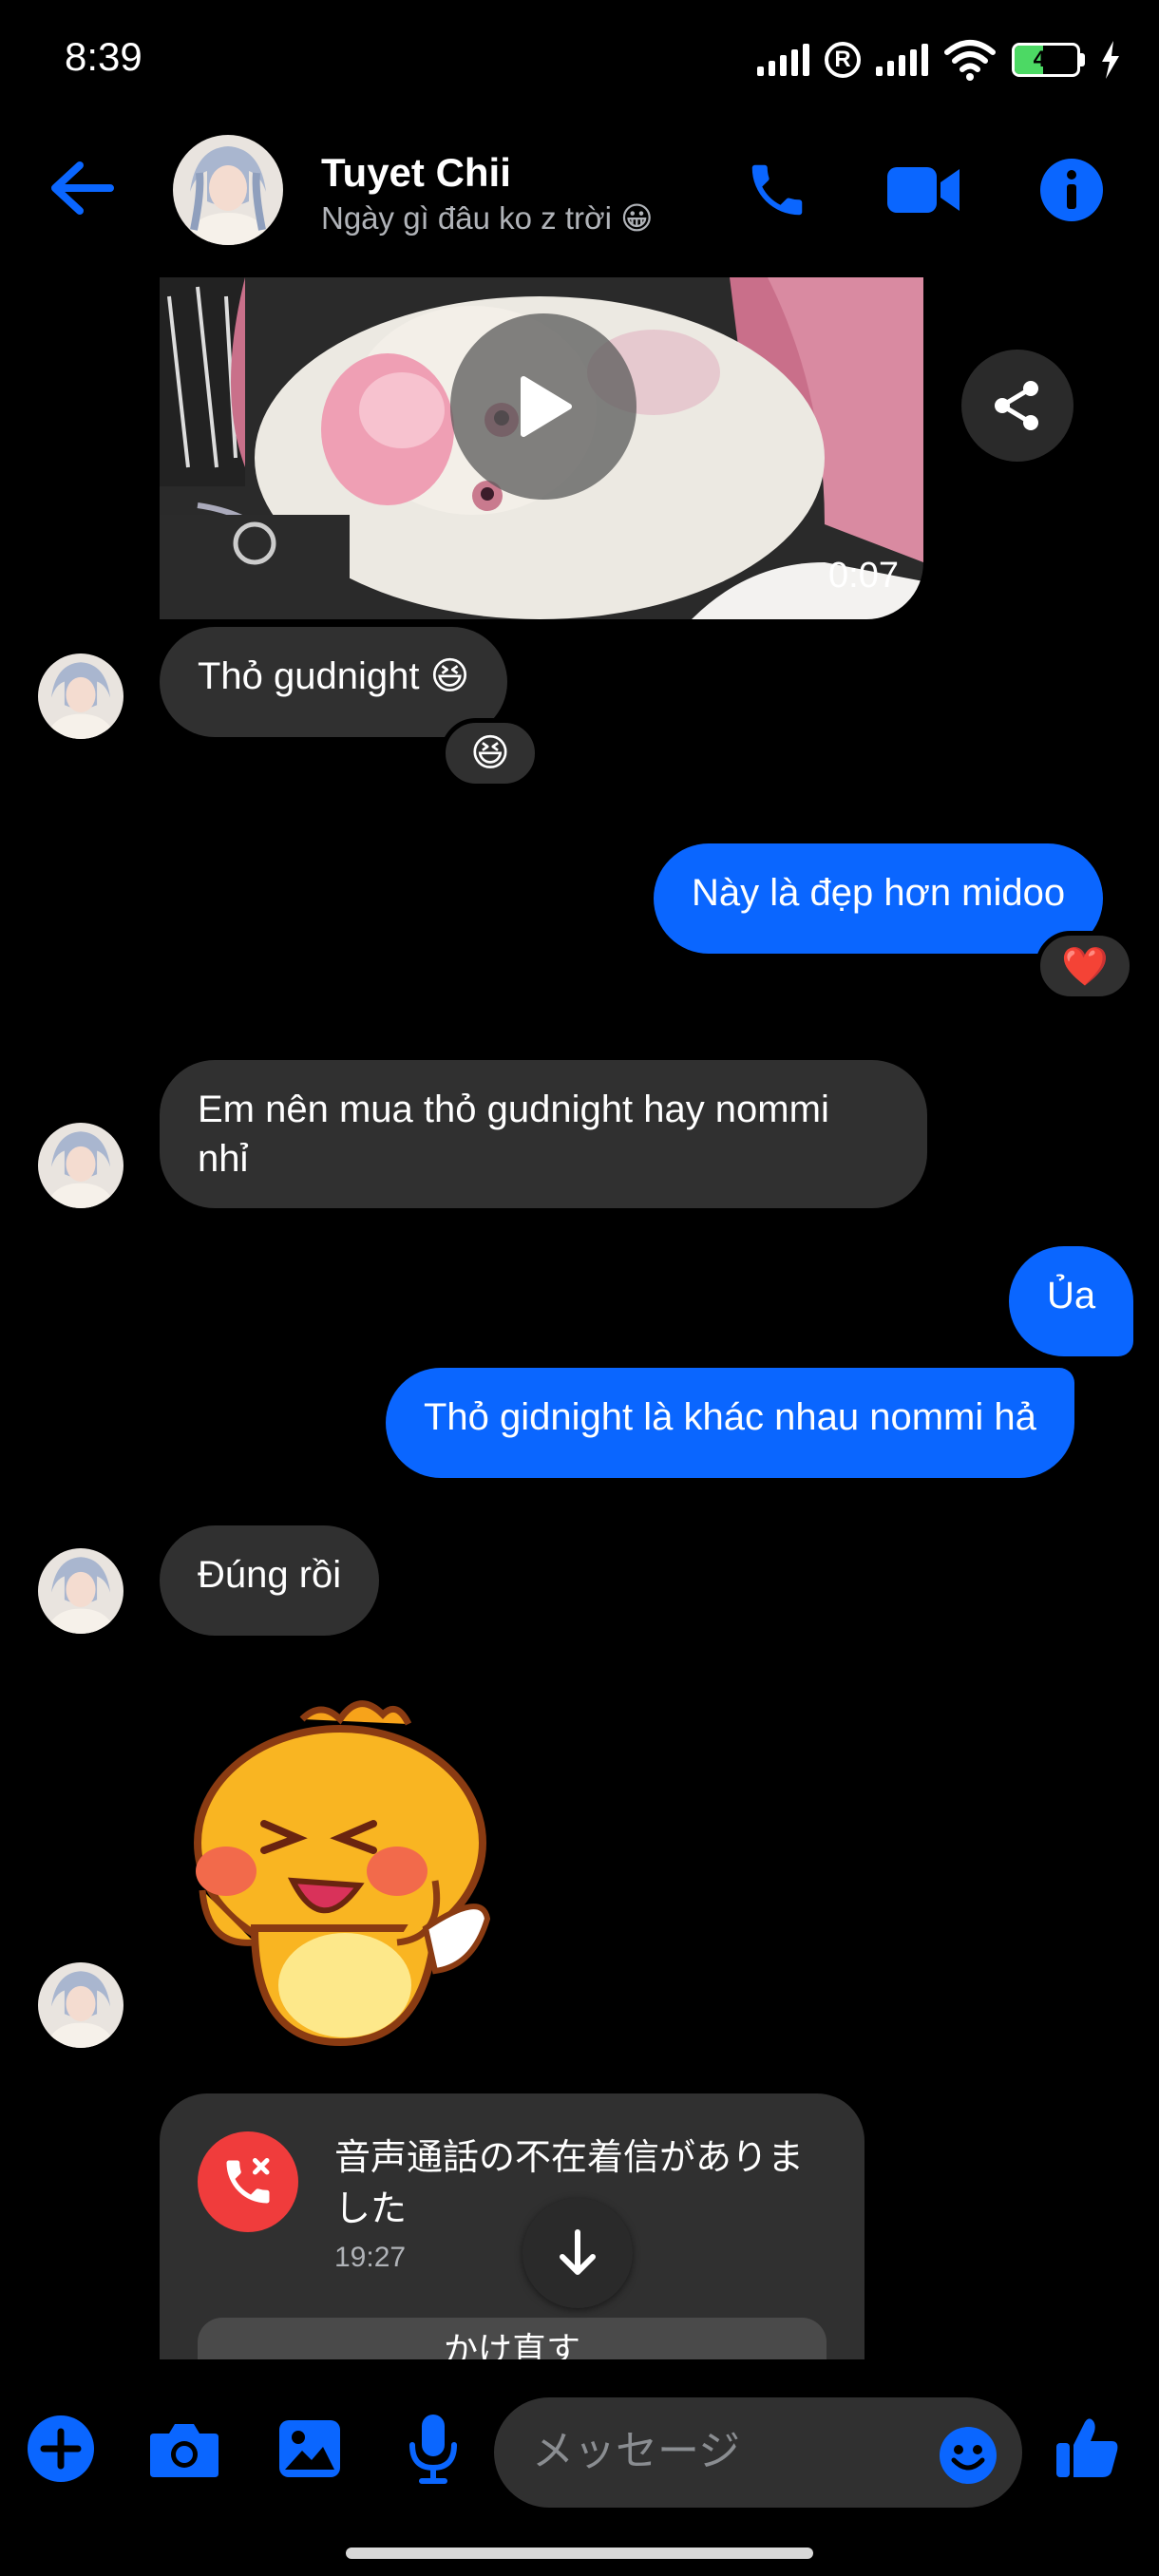  What do you see at coordinates (863, 576) in the screenshot?
I see `video-duration: 0:07` at bounding box center [863, 576].